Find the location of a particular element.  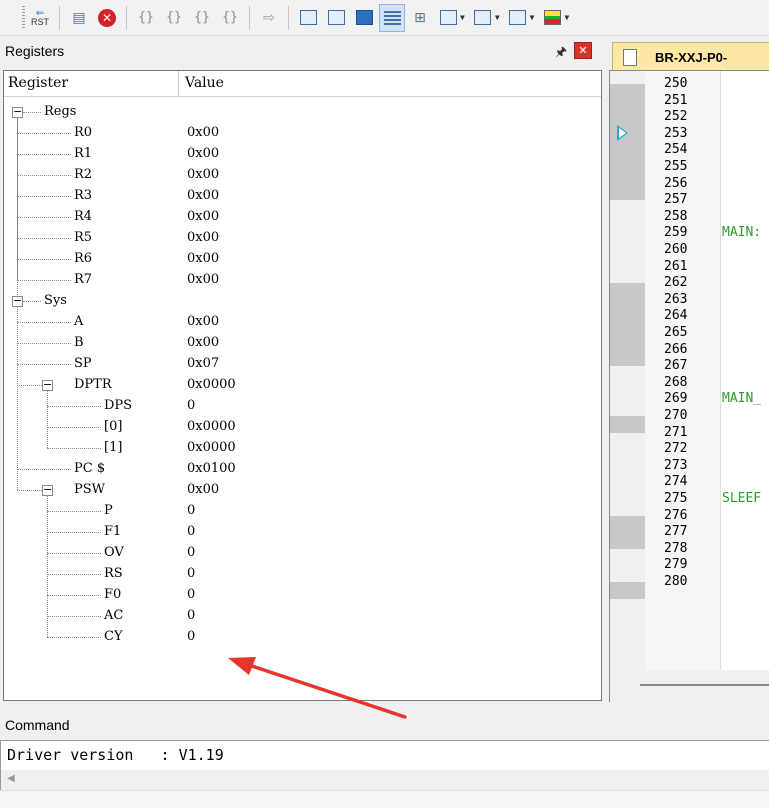

column-divider is located at coordinates (178, 83).